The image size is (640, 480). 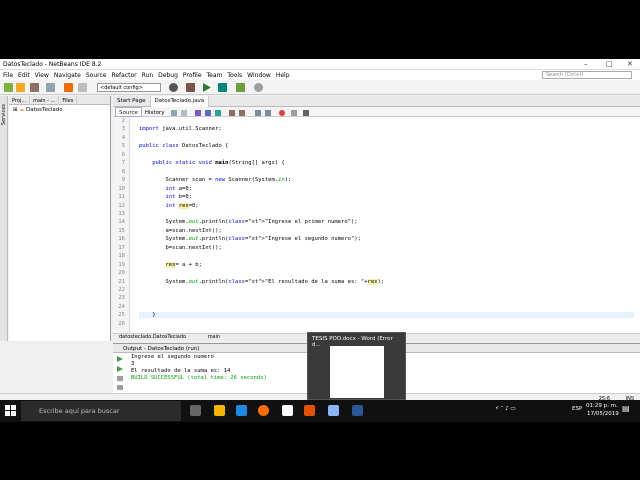 I want to click on build-icon, so click(x=173, y=87).